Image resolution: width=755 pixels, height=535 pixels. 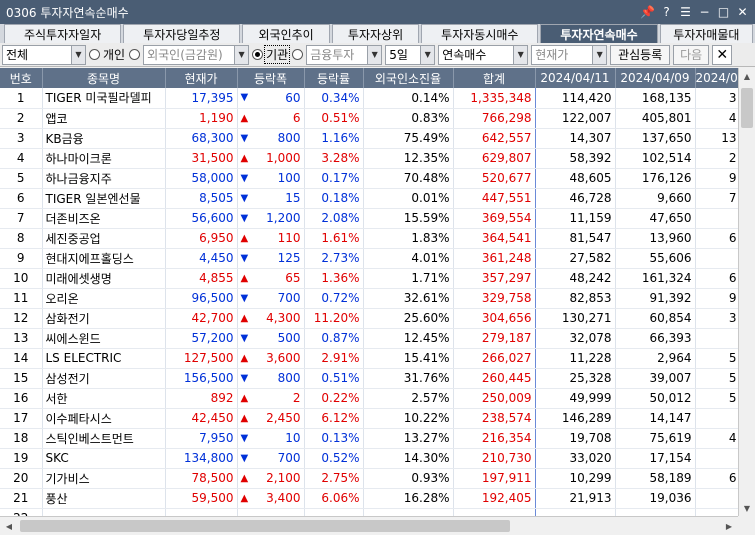 I want to click on current-price: 6,950, so click(x=201, y=238).